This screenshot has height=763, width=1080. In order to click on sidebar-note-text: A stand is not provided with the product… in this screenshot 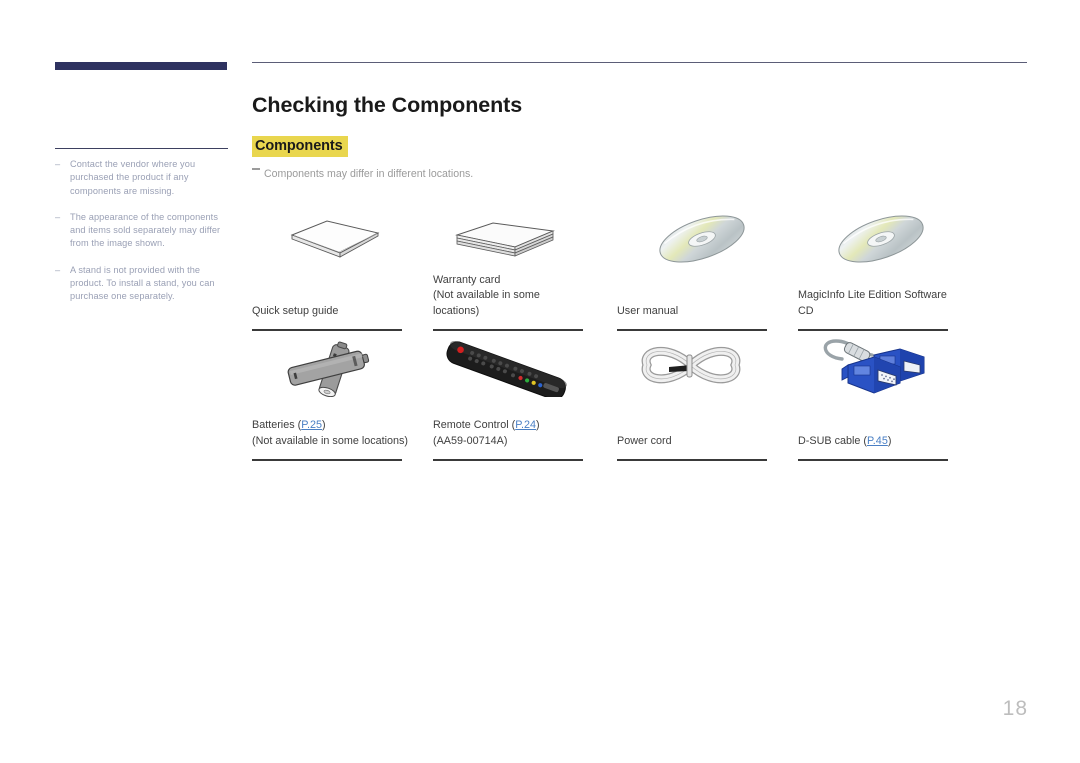, I will do `click(142, 283)`.